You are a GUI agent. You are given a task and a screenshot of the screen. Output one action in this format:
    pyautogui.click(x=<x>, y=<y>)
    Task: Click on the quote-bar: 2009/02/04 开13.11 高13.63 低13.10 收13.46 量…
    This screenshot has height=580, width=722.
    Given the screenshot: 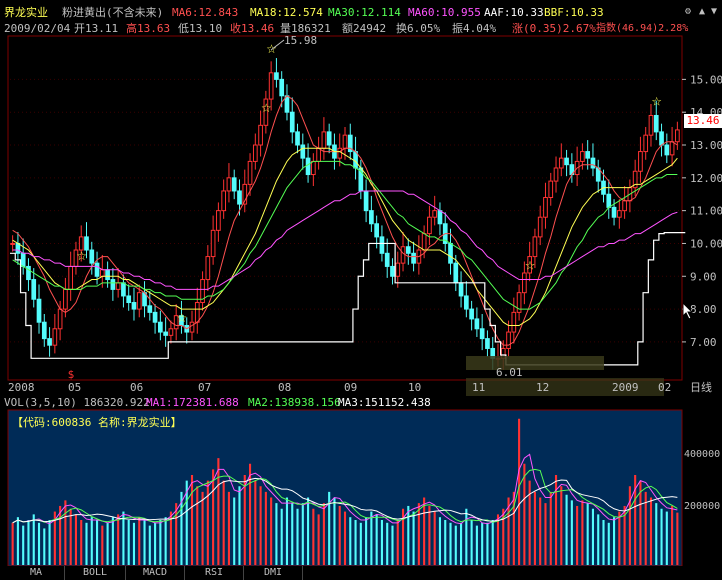 What is the action you would take?
    pyautogui.click(x=361, y=29)
    